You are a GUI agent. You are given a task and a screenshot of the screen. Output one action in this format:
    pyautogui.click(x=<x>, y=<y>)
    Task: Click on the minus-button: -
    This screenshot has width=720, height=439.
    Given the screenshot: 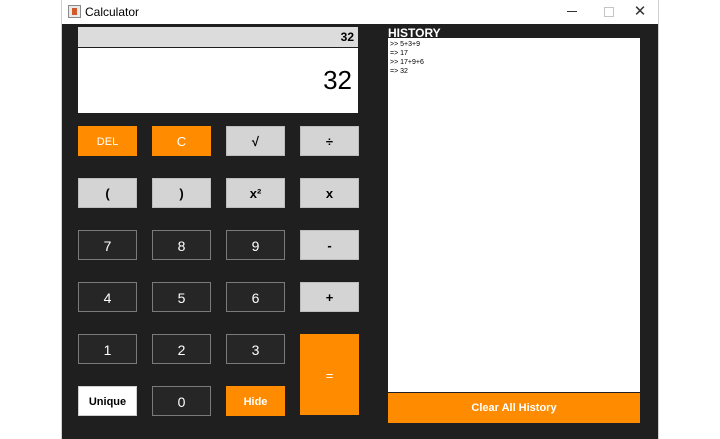 What is the action you would take?
    pyautogui.click(x=329, y=245)
    